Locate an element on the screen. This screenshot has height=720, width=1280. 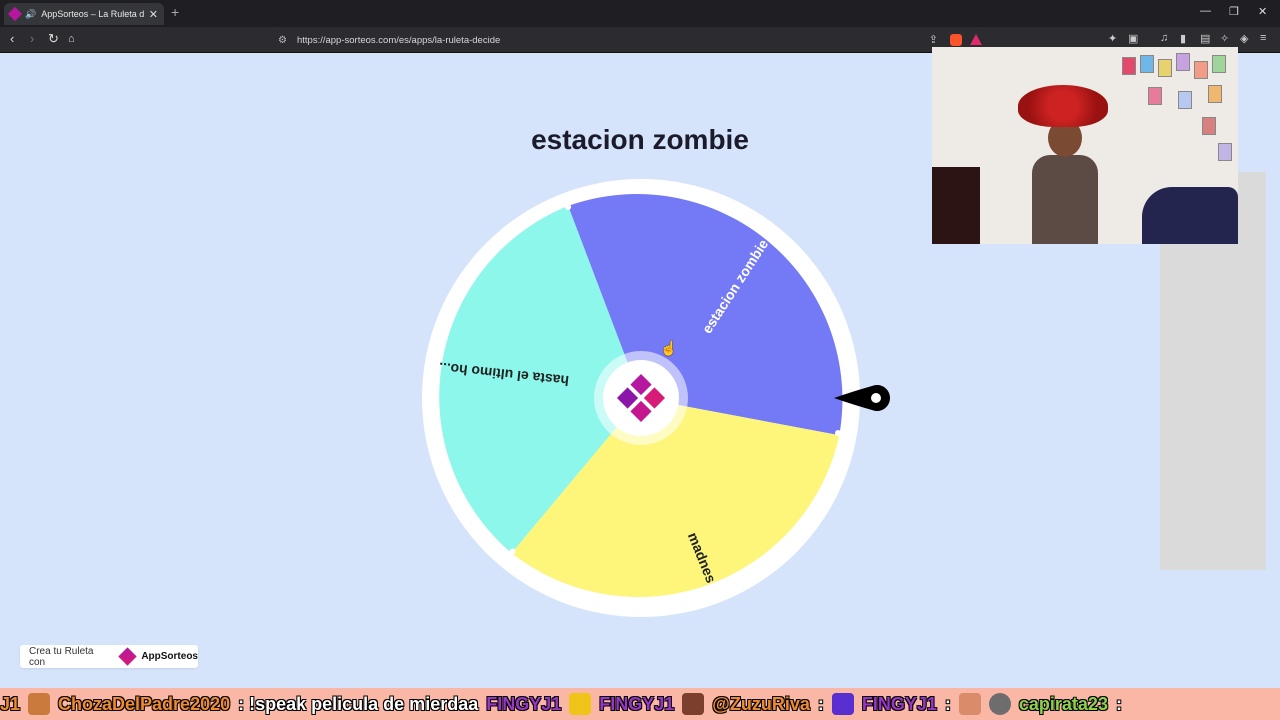
bag is located at coordinates (1190, 215).